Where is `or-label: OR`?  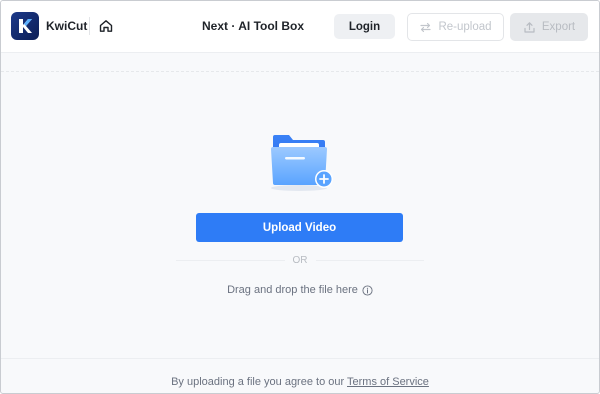 or-label: OR is located at coordinates (300, 260).